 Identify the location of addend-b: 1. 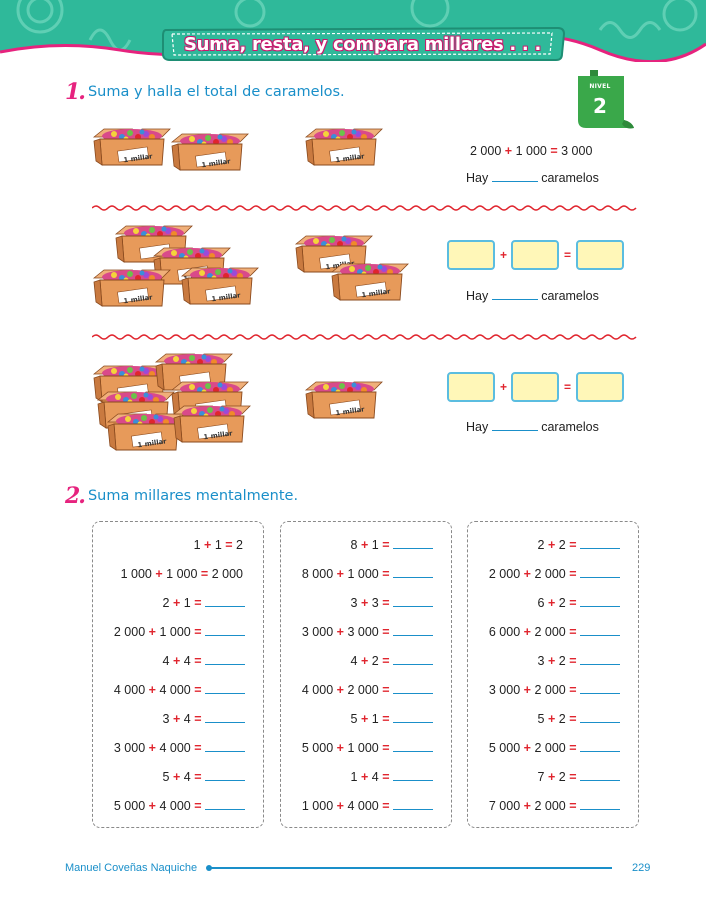
(218, 545).